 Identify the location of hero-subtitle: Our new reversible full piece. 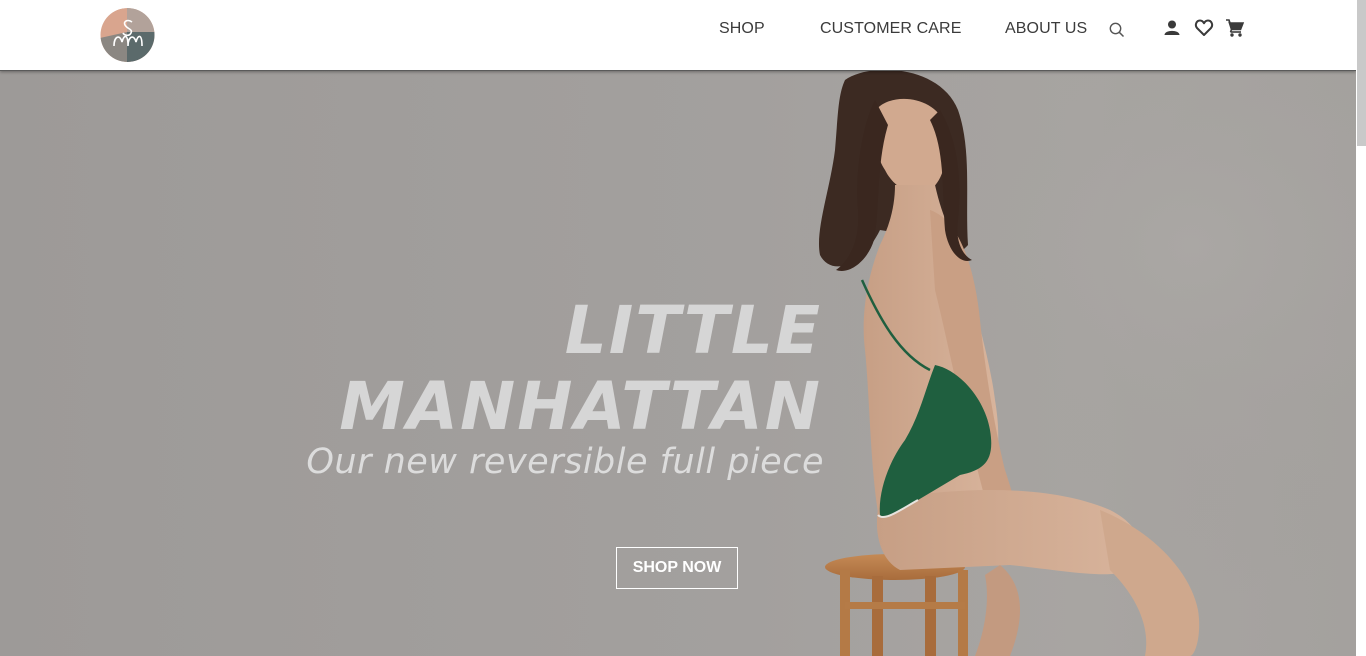
(565, 462).